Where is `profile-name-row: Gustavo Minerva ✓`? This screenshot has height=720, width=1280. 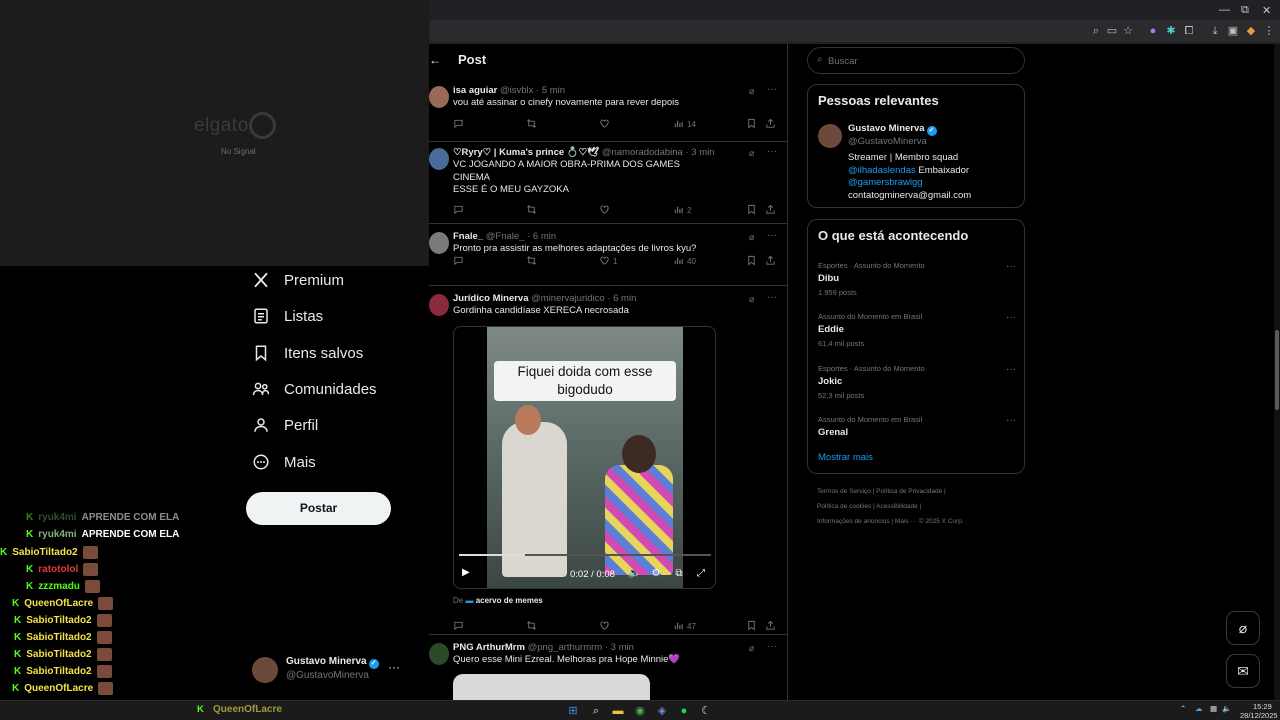
profile-name-row: Gustavo Minerva ✓ is located at coordinates (892, 129).